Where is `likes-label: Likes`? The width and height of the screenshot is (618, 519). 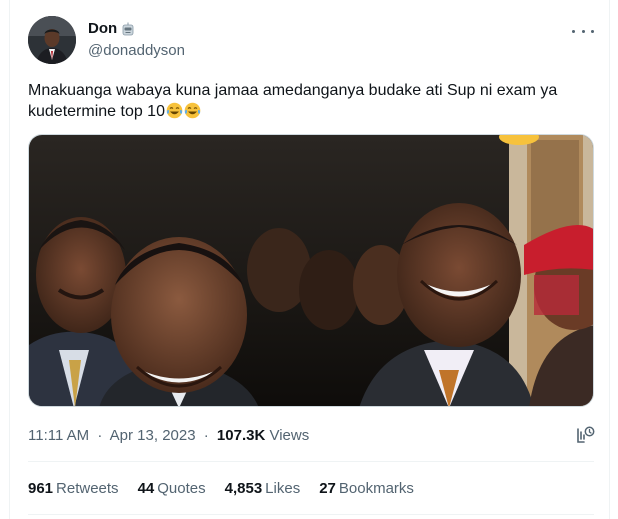
likes-label: Likes is located at coordinates (283, 488).